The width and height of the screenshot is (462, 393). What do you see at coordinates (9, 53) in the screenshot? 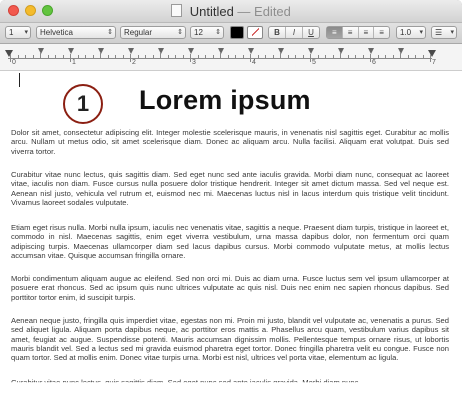
I see `left-margin-marker` at bounding box center [9, 53].